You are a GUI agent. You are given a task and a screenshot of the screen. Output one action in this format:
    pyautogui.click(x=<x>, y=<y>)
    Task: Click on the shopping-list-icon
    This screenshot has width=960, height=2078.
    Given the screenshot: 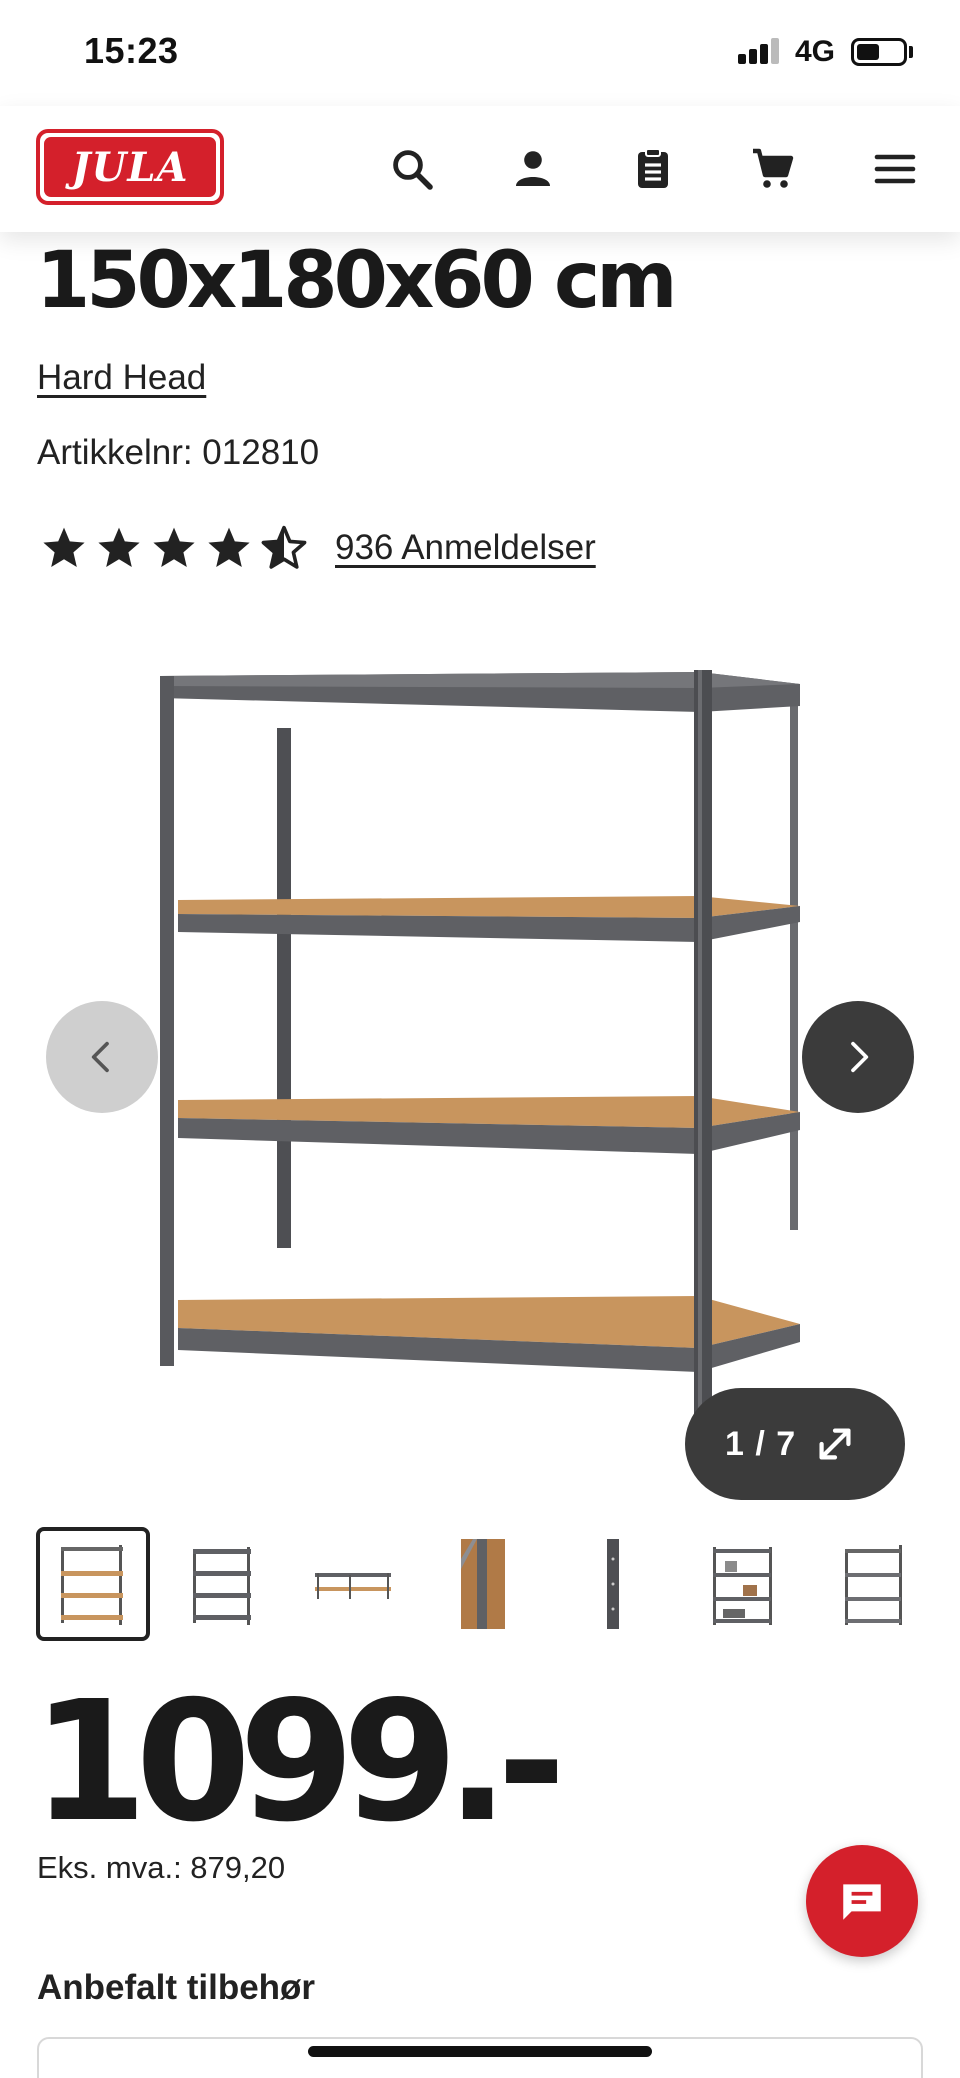 What is the action you would take?
    pyautogui.click(x=653, y=169)
    